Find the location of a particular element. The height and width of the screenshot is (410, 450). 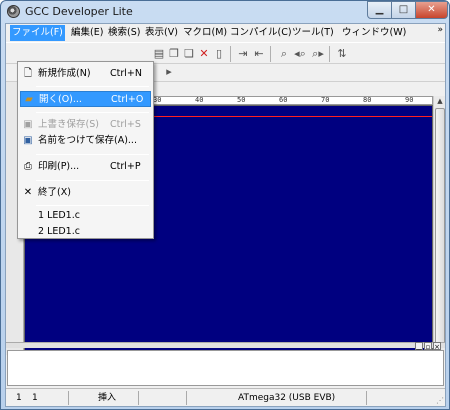

status-bar: 1 1 挿入 ATmega32 (USB EVB) ⋰ is located at coordinates (225, 397).